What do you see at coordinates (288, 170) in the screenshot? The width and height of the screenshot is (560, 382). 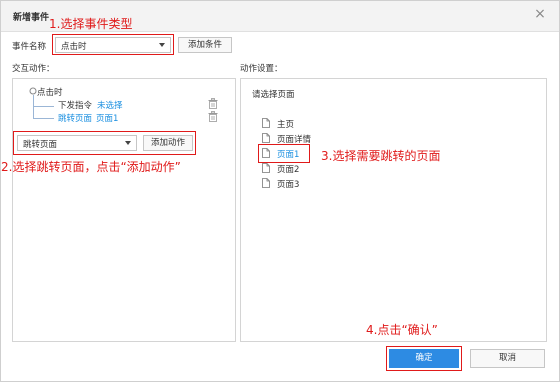 I see `page-item-label: 页面2` at bounding box center [288, 170].